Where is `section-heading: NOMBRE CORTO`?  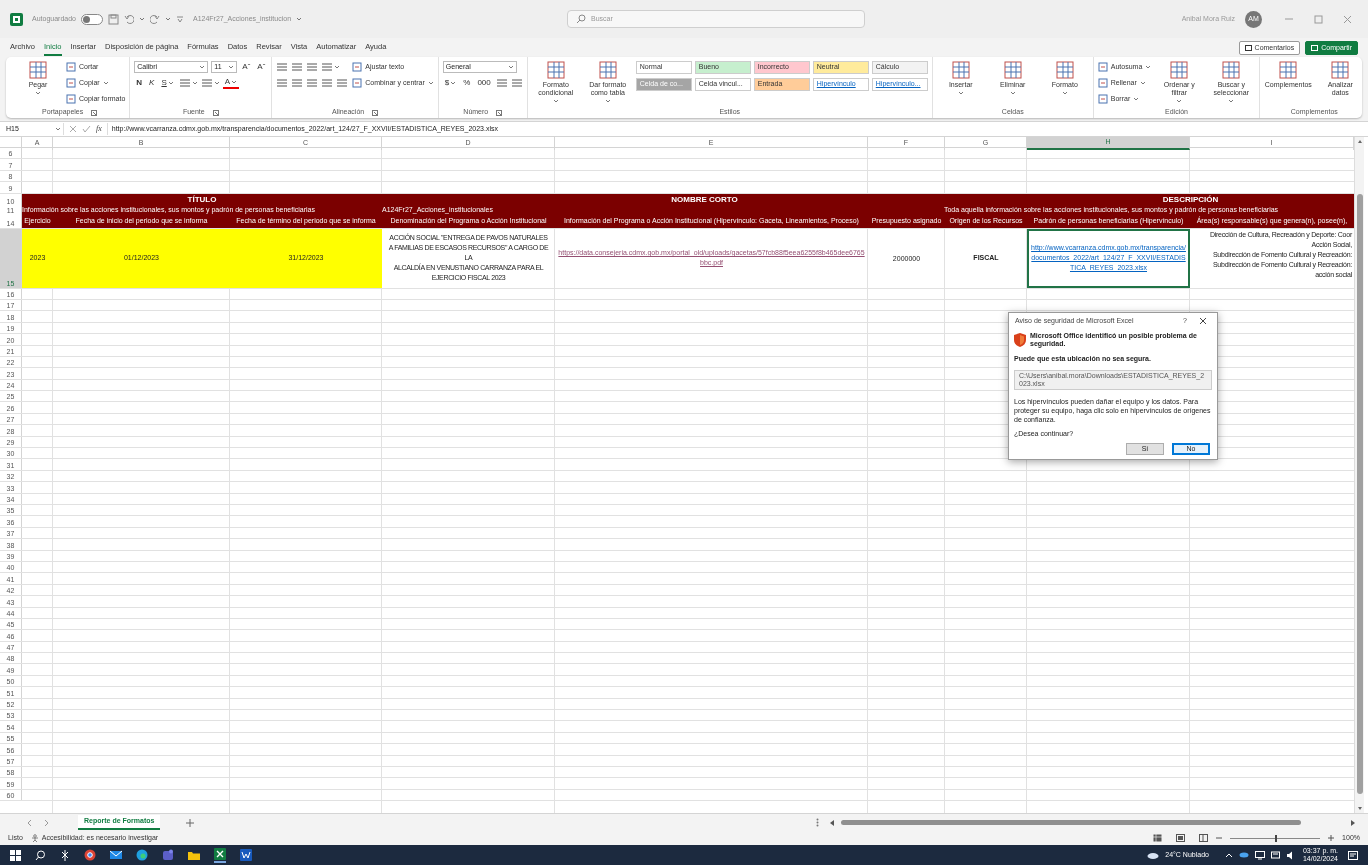 section-heading: NOMBRE CORTO is located at coordinates (704, 199).